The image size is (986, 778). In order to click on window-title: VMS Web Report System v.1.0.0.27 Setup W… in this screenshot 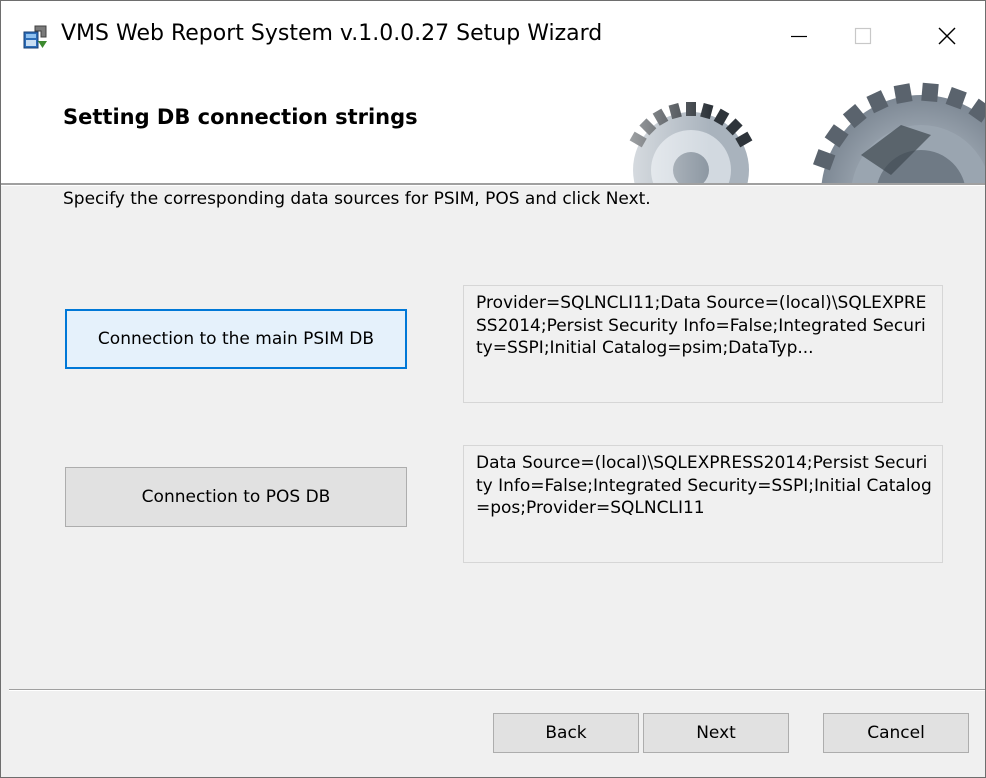, I will do `click(332, 33)`.